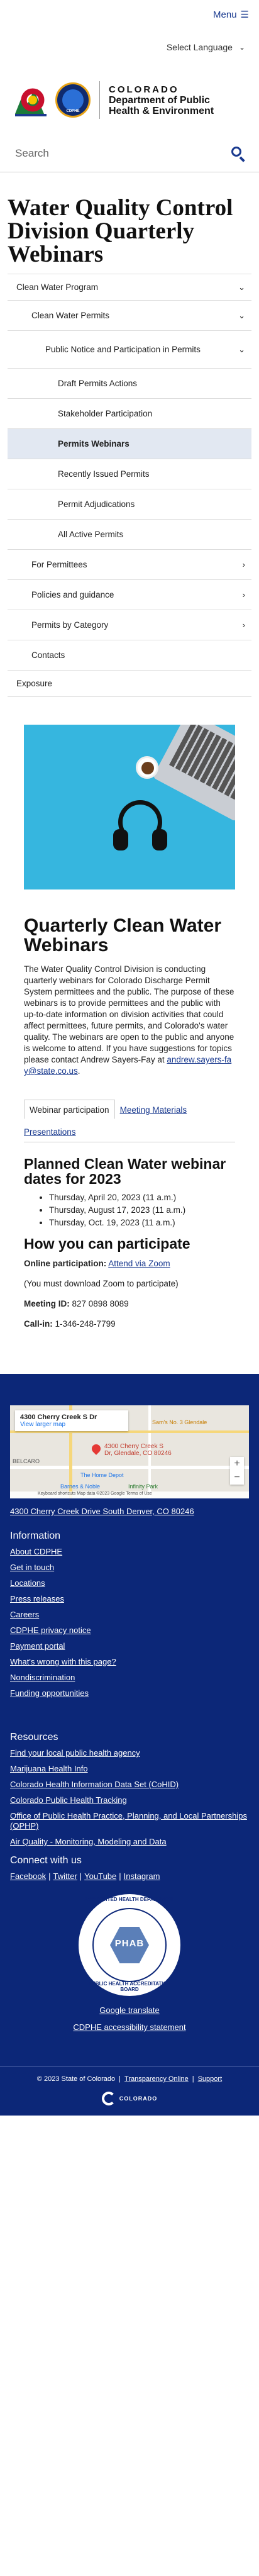 The image size is (259, 2576). Describe the element at coordinates (129, 1615) in the screenshot. I see `footer-link: Careers` at that location.